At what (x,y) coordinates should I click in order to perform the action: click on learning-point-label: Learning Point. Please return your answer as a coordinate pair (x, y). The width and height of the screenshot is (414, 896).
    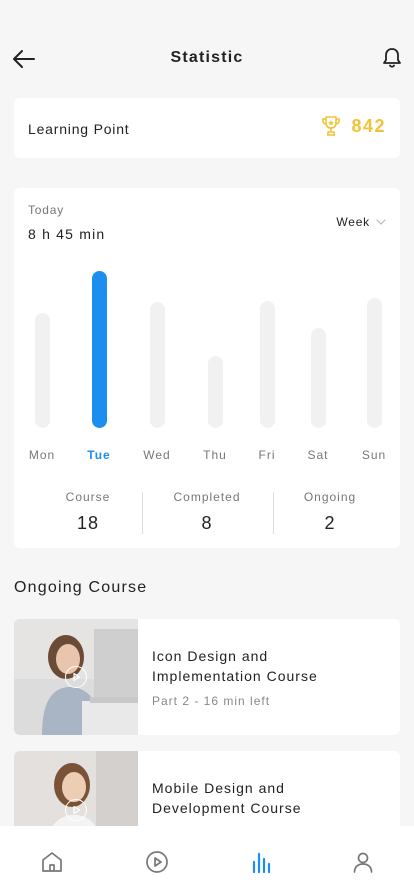
    Looking at the image, I should click on (79, 129).